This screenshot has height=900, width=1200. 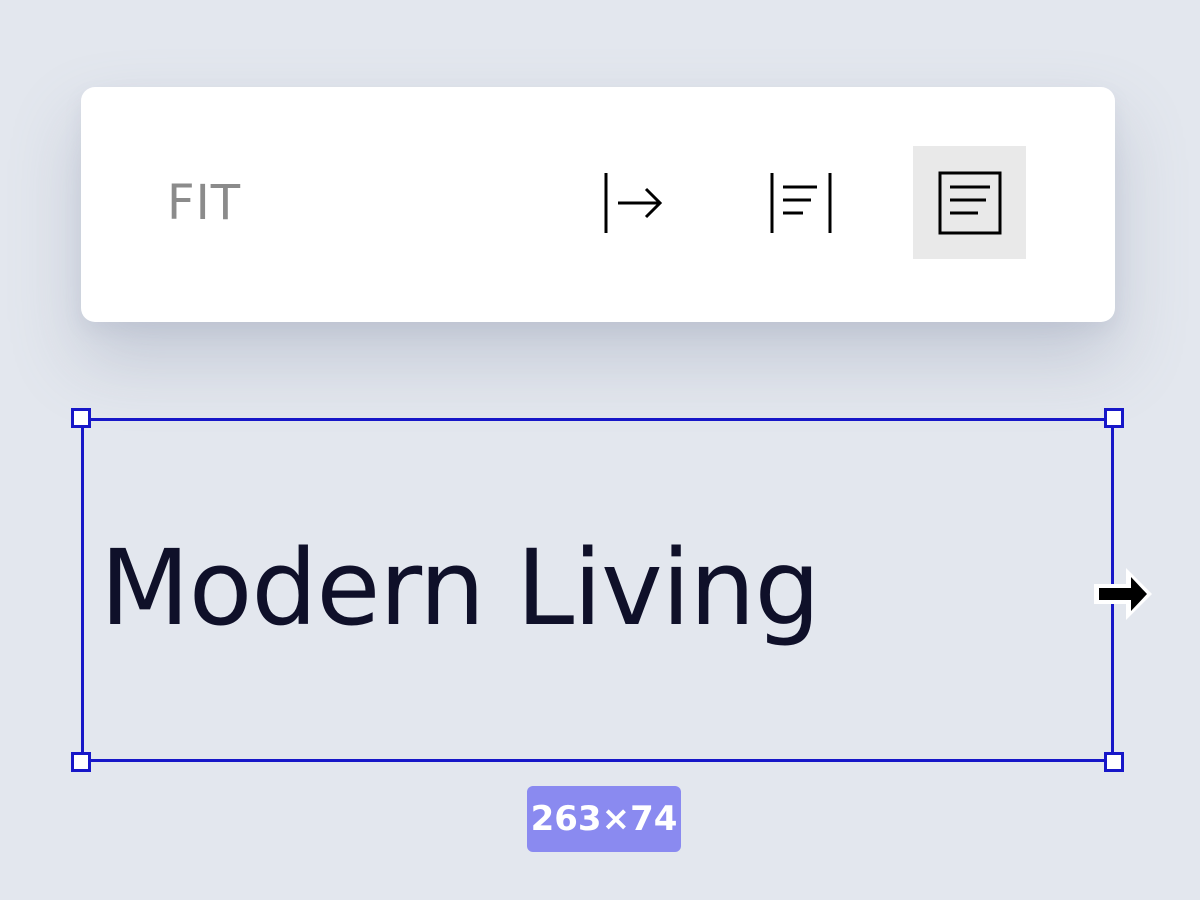 I want to click on fixed-width-button, so click(x=800, y=202).